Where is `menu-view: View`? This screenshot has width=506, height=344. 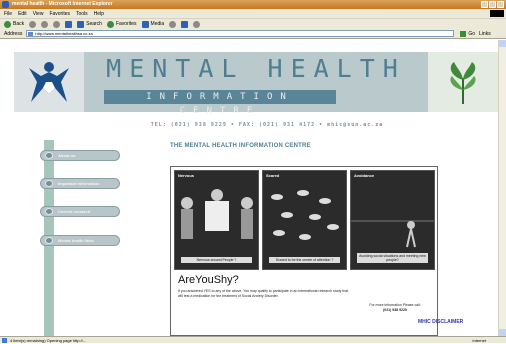 menu-view: View is located at coordinates (38, 14).